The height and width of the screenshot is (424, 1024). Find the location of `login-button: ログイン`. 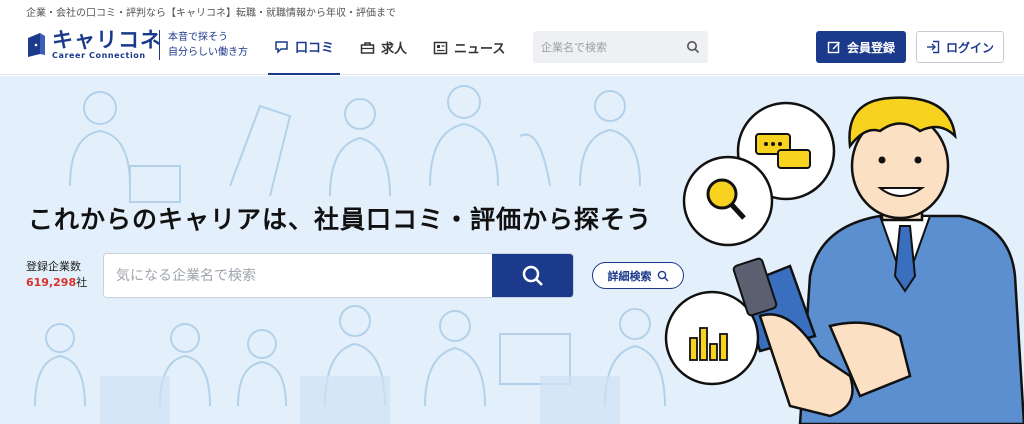

login-button: ログイン is located at coordinates (960, 47).